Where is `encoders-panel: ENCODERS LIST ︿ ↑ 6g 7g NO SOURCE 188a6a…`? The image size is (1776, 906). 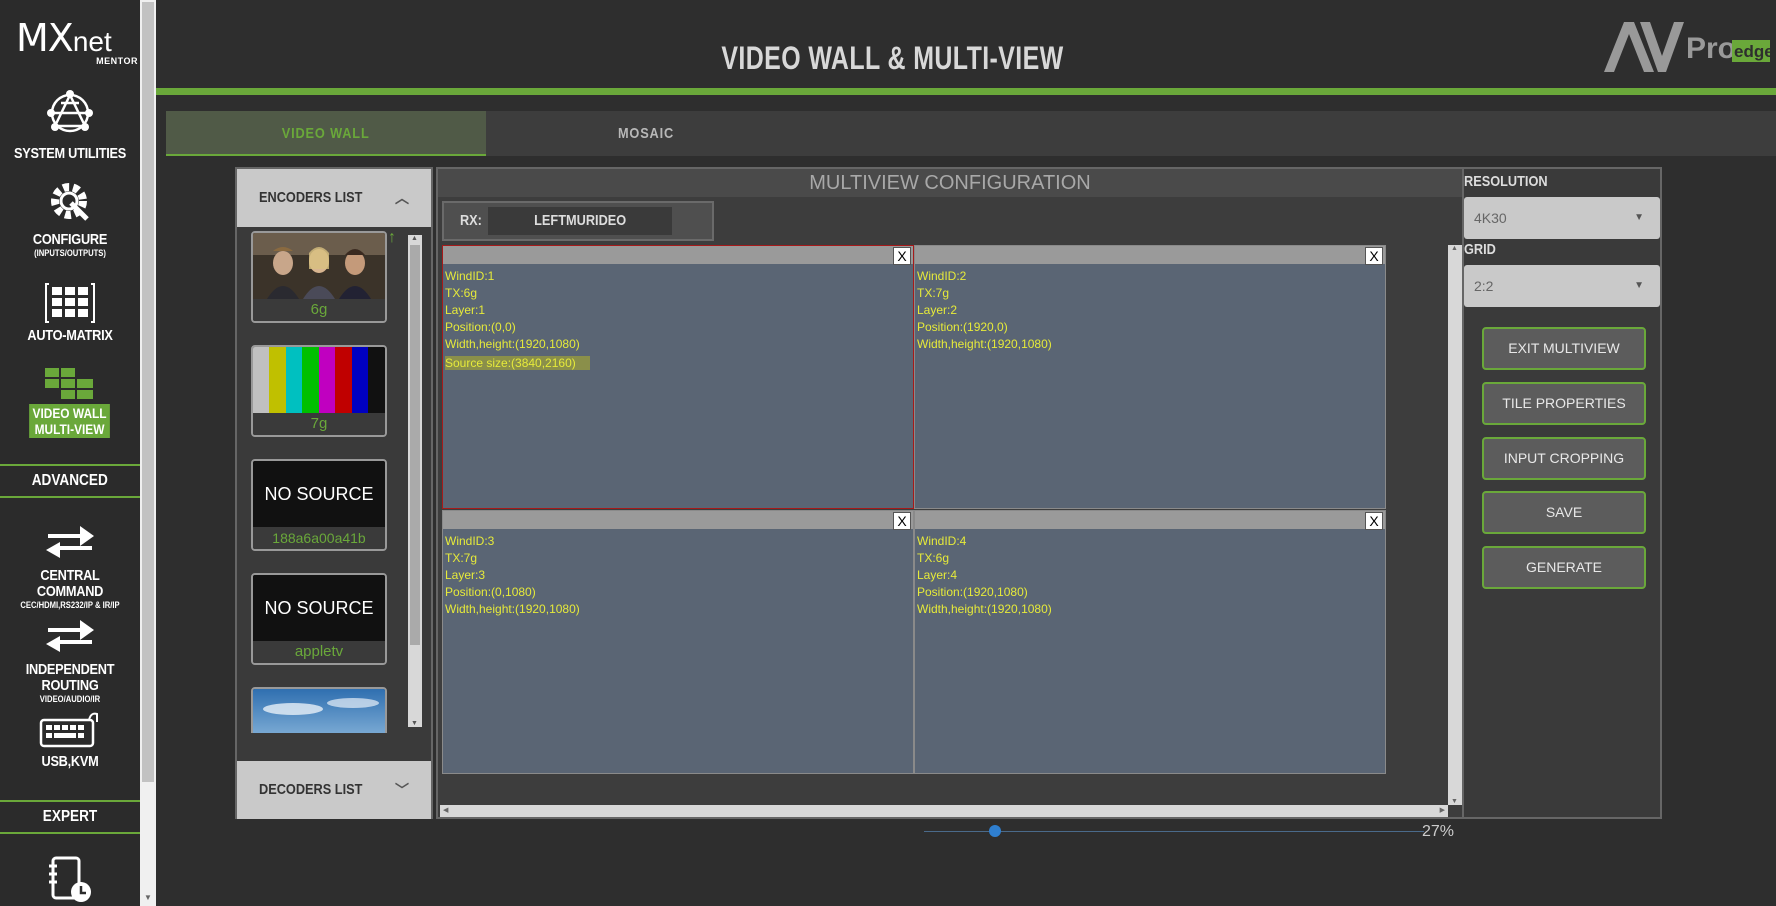 encoders-panel: ENCODERS LIST ︿ ↑ 6g 7g NO SOURCE 188a6a… is located at coordinates (334, 493).